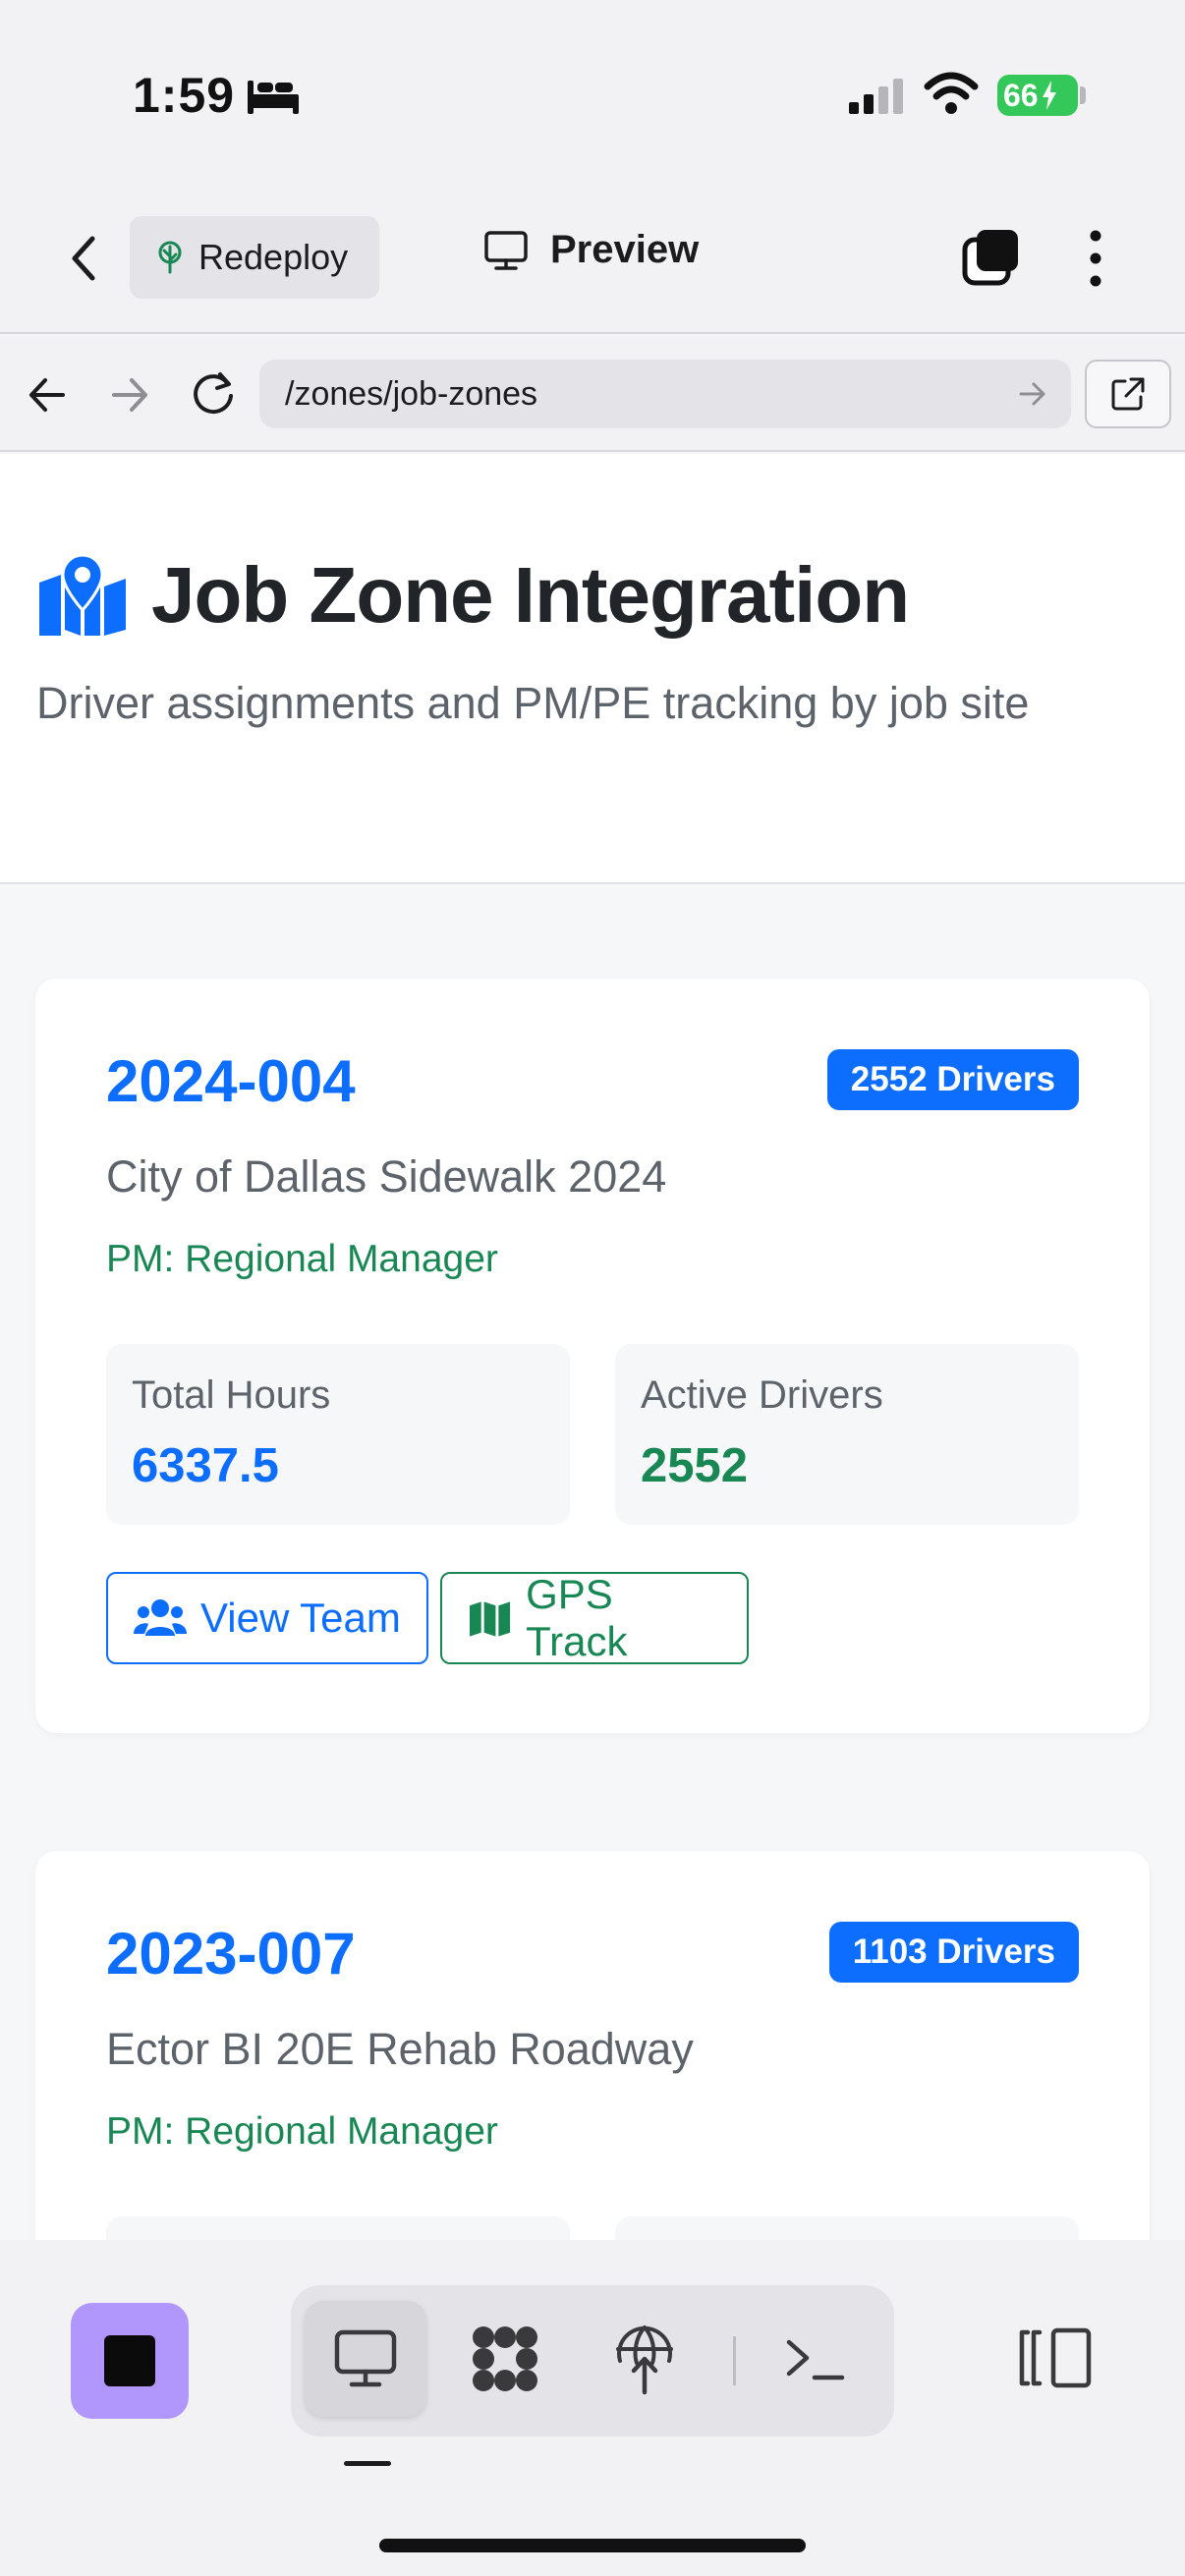 Image resolution: width=1185 pixels, height=2576 pixels. Describe the element at coordinates (625, 249) in the screenshot. I see `preview-label: Preview` at that location.